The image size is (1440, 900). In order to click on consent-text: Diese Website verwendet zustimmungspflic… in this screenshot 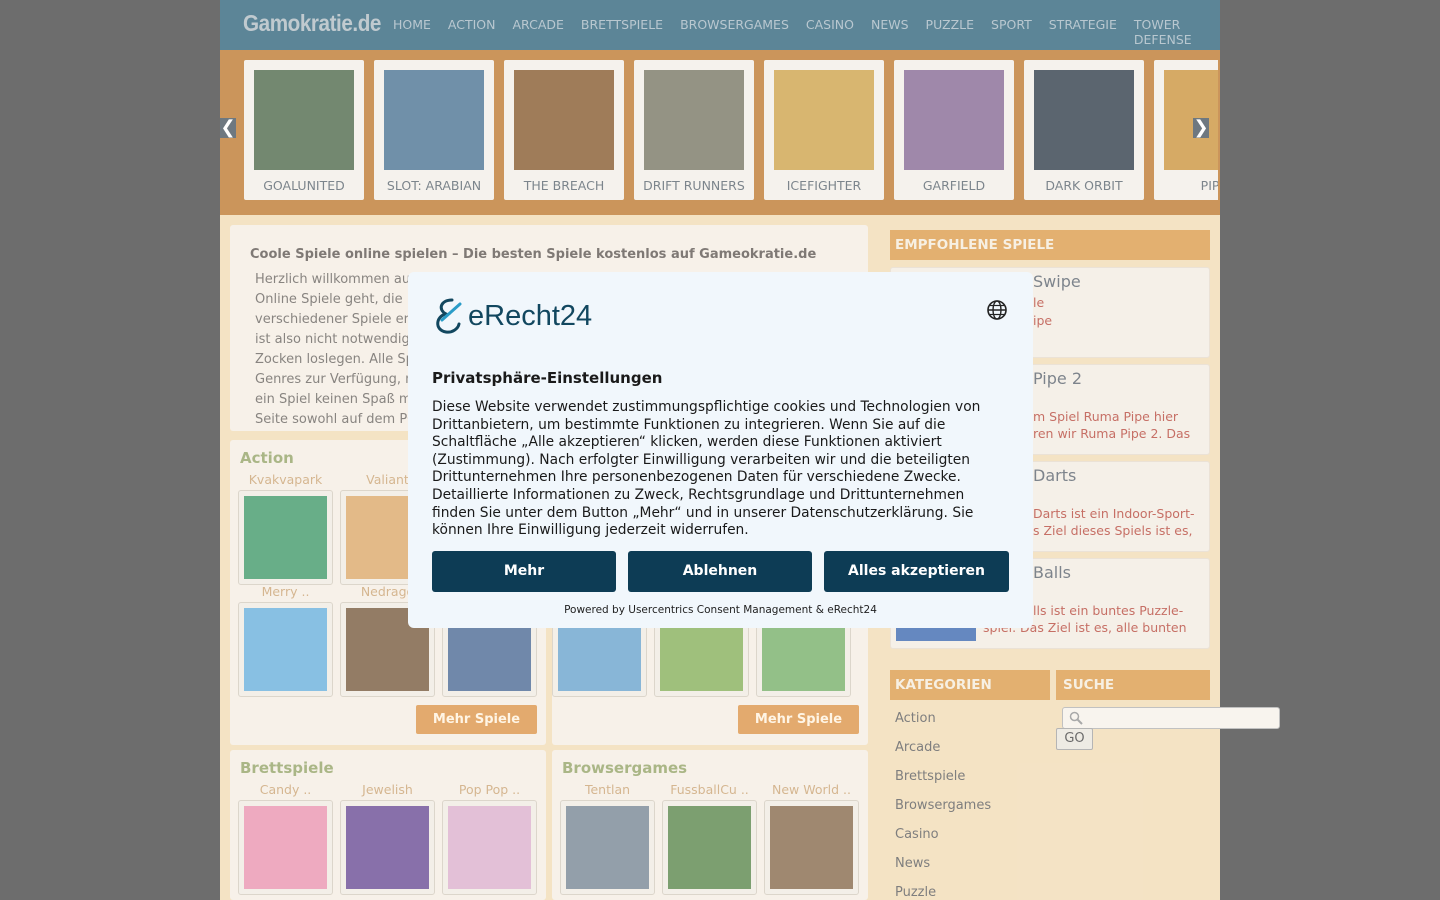, I will do `click(706, 469)`.